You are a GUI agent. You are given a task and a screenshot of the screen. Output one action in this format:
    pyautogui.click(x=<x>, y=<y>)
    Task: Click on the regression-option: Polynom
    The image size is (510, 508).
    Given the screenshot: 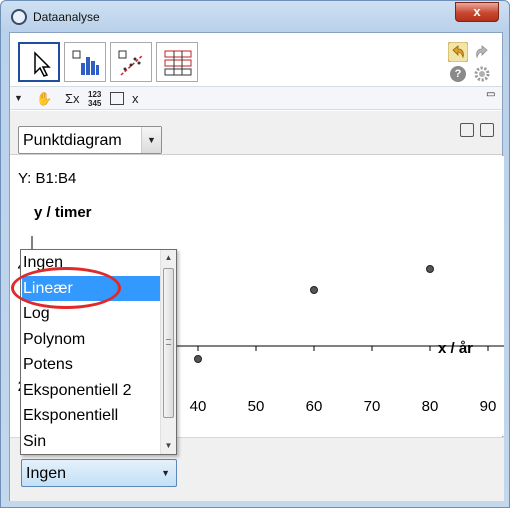 What is the action you would take?
    pyautogui.click(x=91, y=339)
    